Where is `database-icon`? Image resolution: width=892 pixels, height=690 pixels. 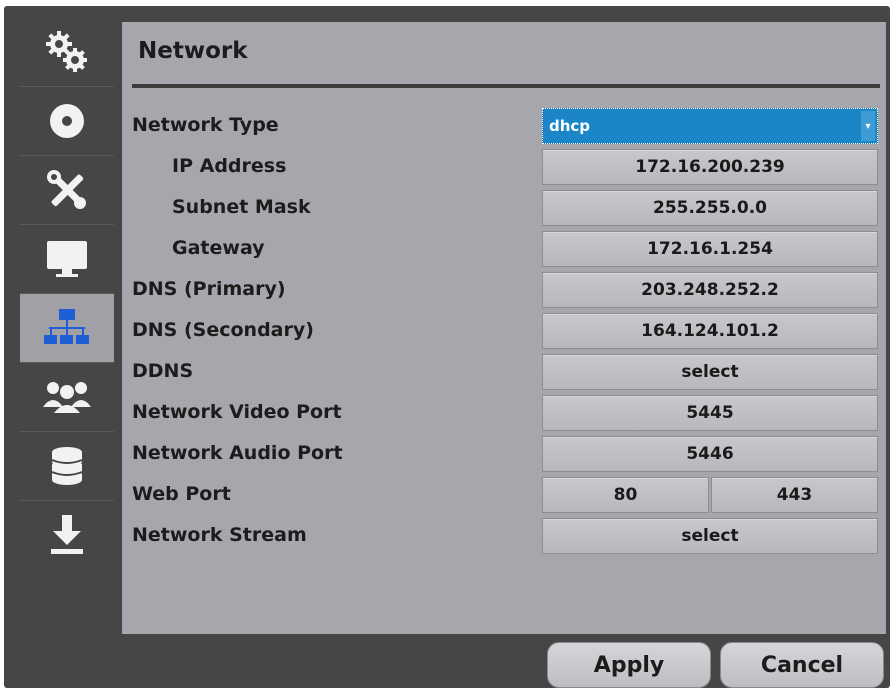 database-icon is located at coordinates (67, 466).